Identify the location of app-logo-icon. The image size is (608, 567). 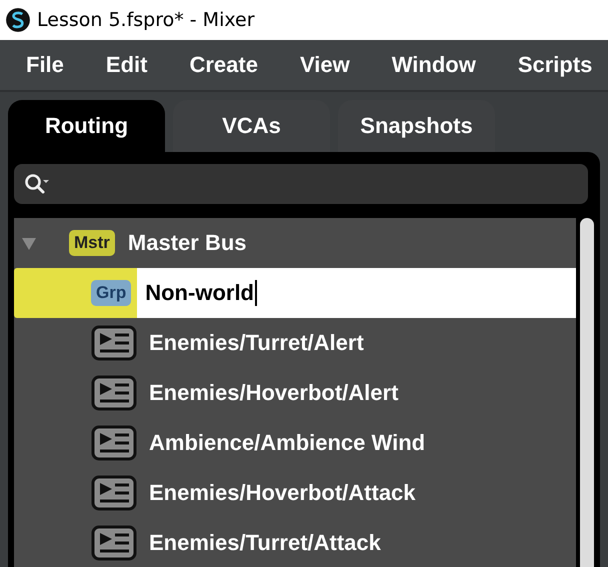
(18, 20).